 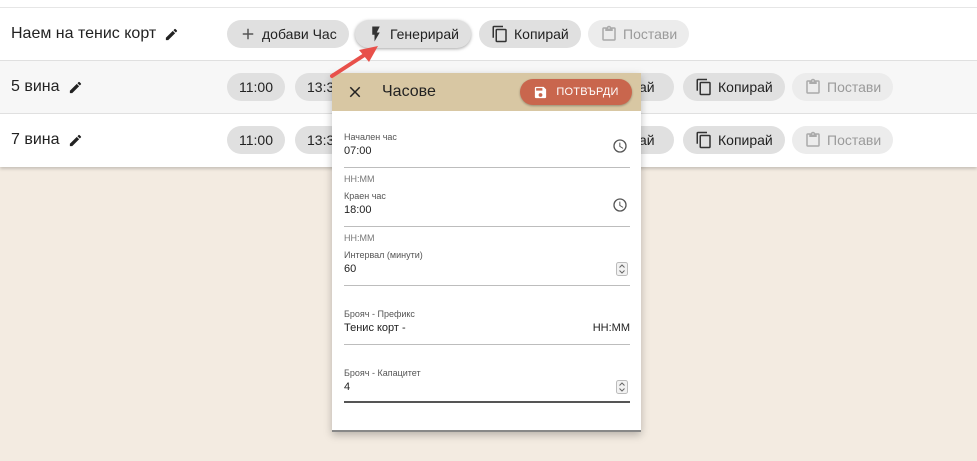 I want to click on start-time-field: Начален час 07:00 HH:MM, so click(x=487, y=160).